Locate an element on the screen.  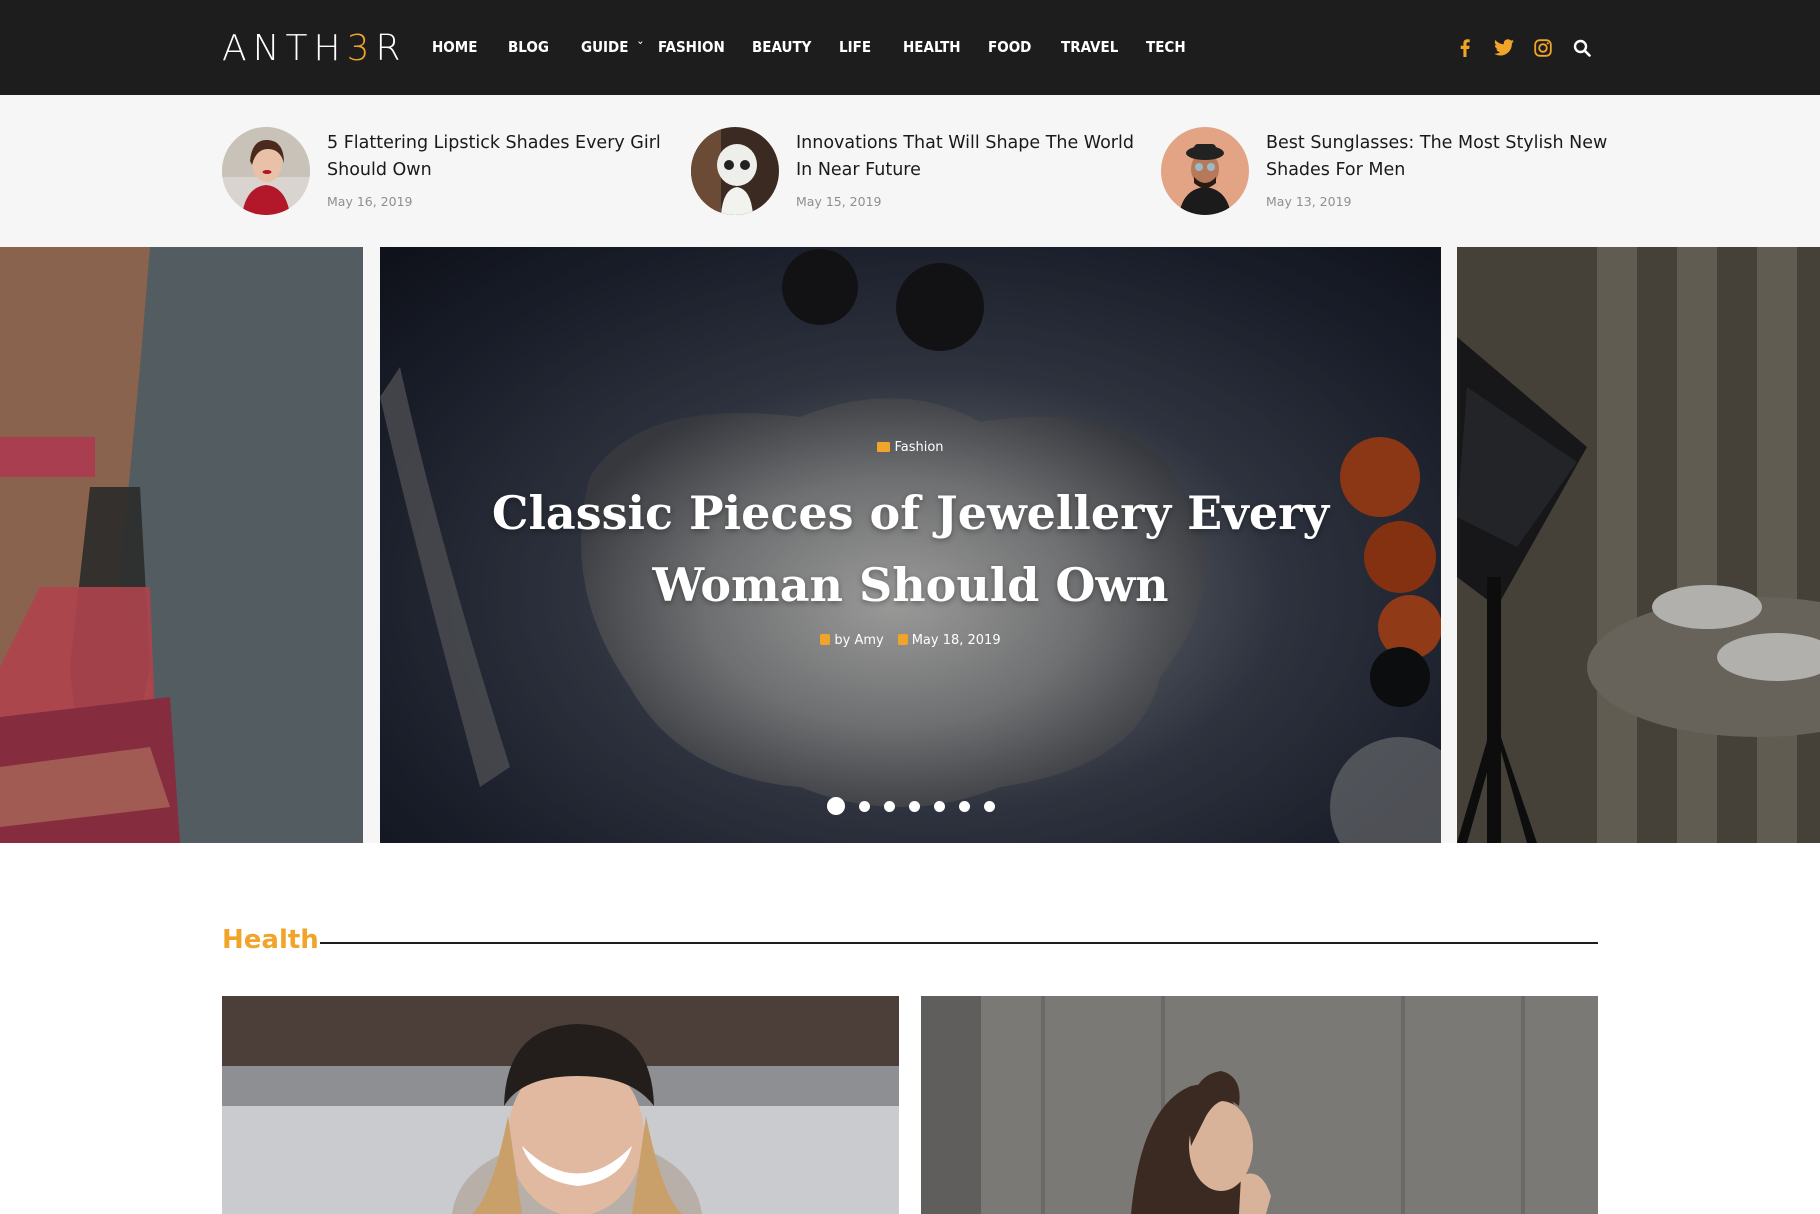
slider-pagination is located at coordinates (910, 806).